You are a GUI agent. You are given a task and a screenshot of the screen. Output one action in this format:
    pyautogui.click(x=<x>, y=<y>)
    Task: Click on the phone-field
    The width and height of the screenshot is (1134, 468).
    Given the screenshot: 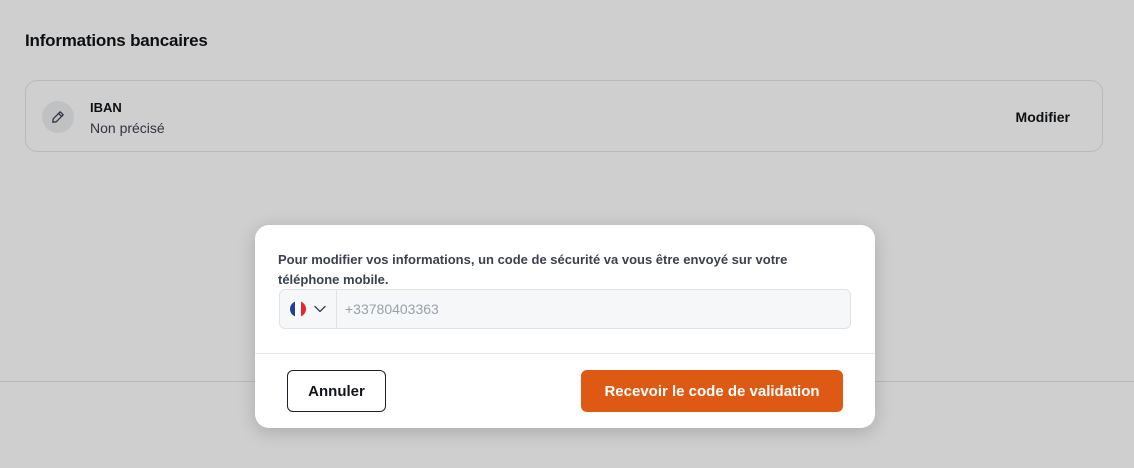 What is the action you would take?
    pyautogui.click(x=565, y=309)
    